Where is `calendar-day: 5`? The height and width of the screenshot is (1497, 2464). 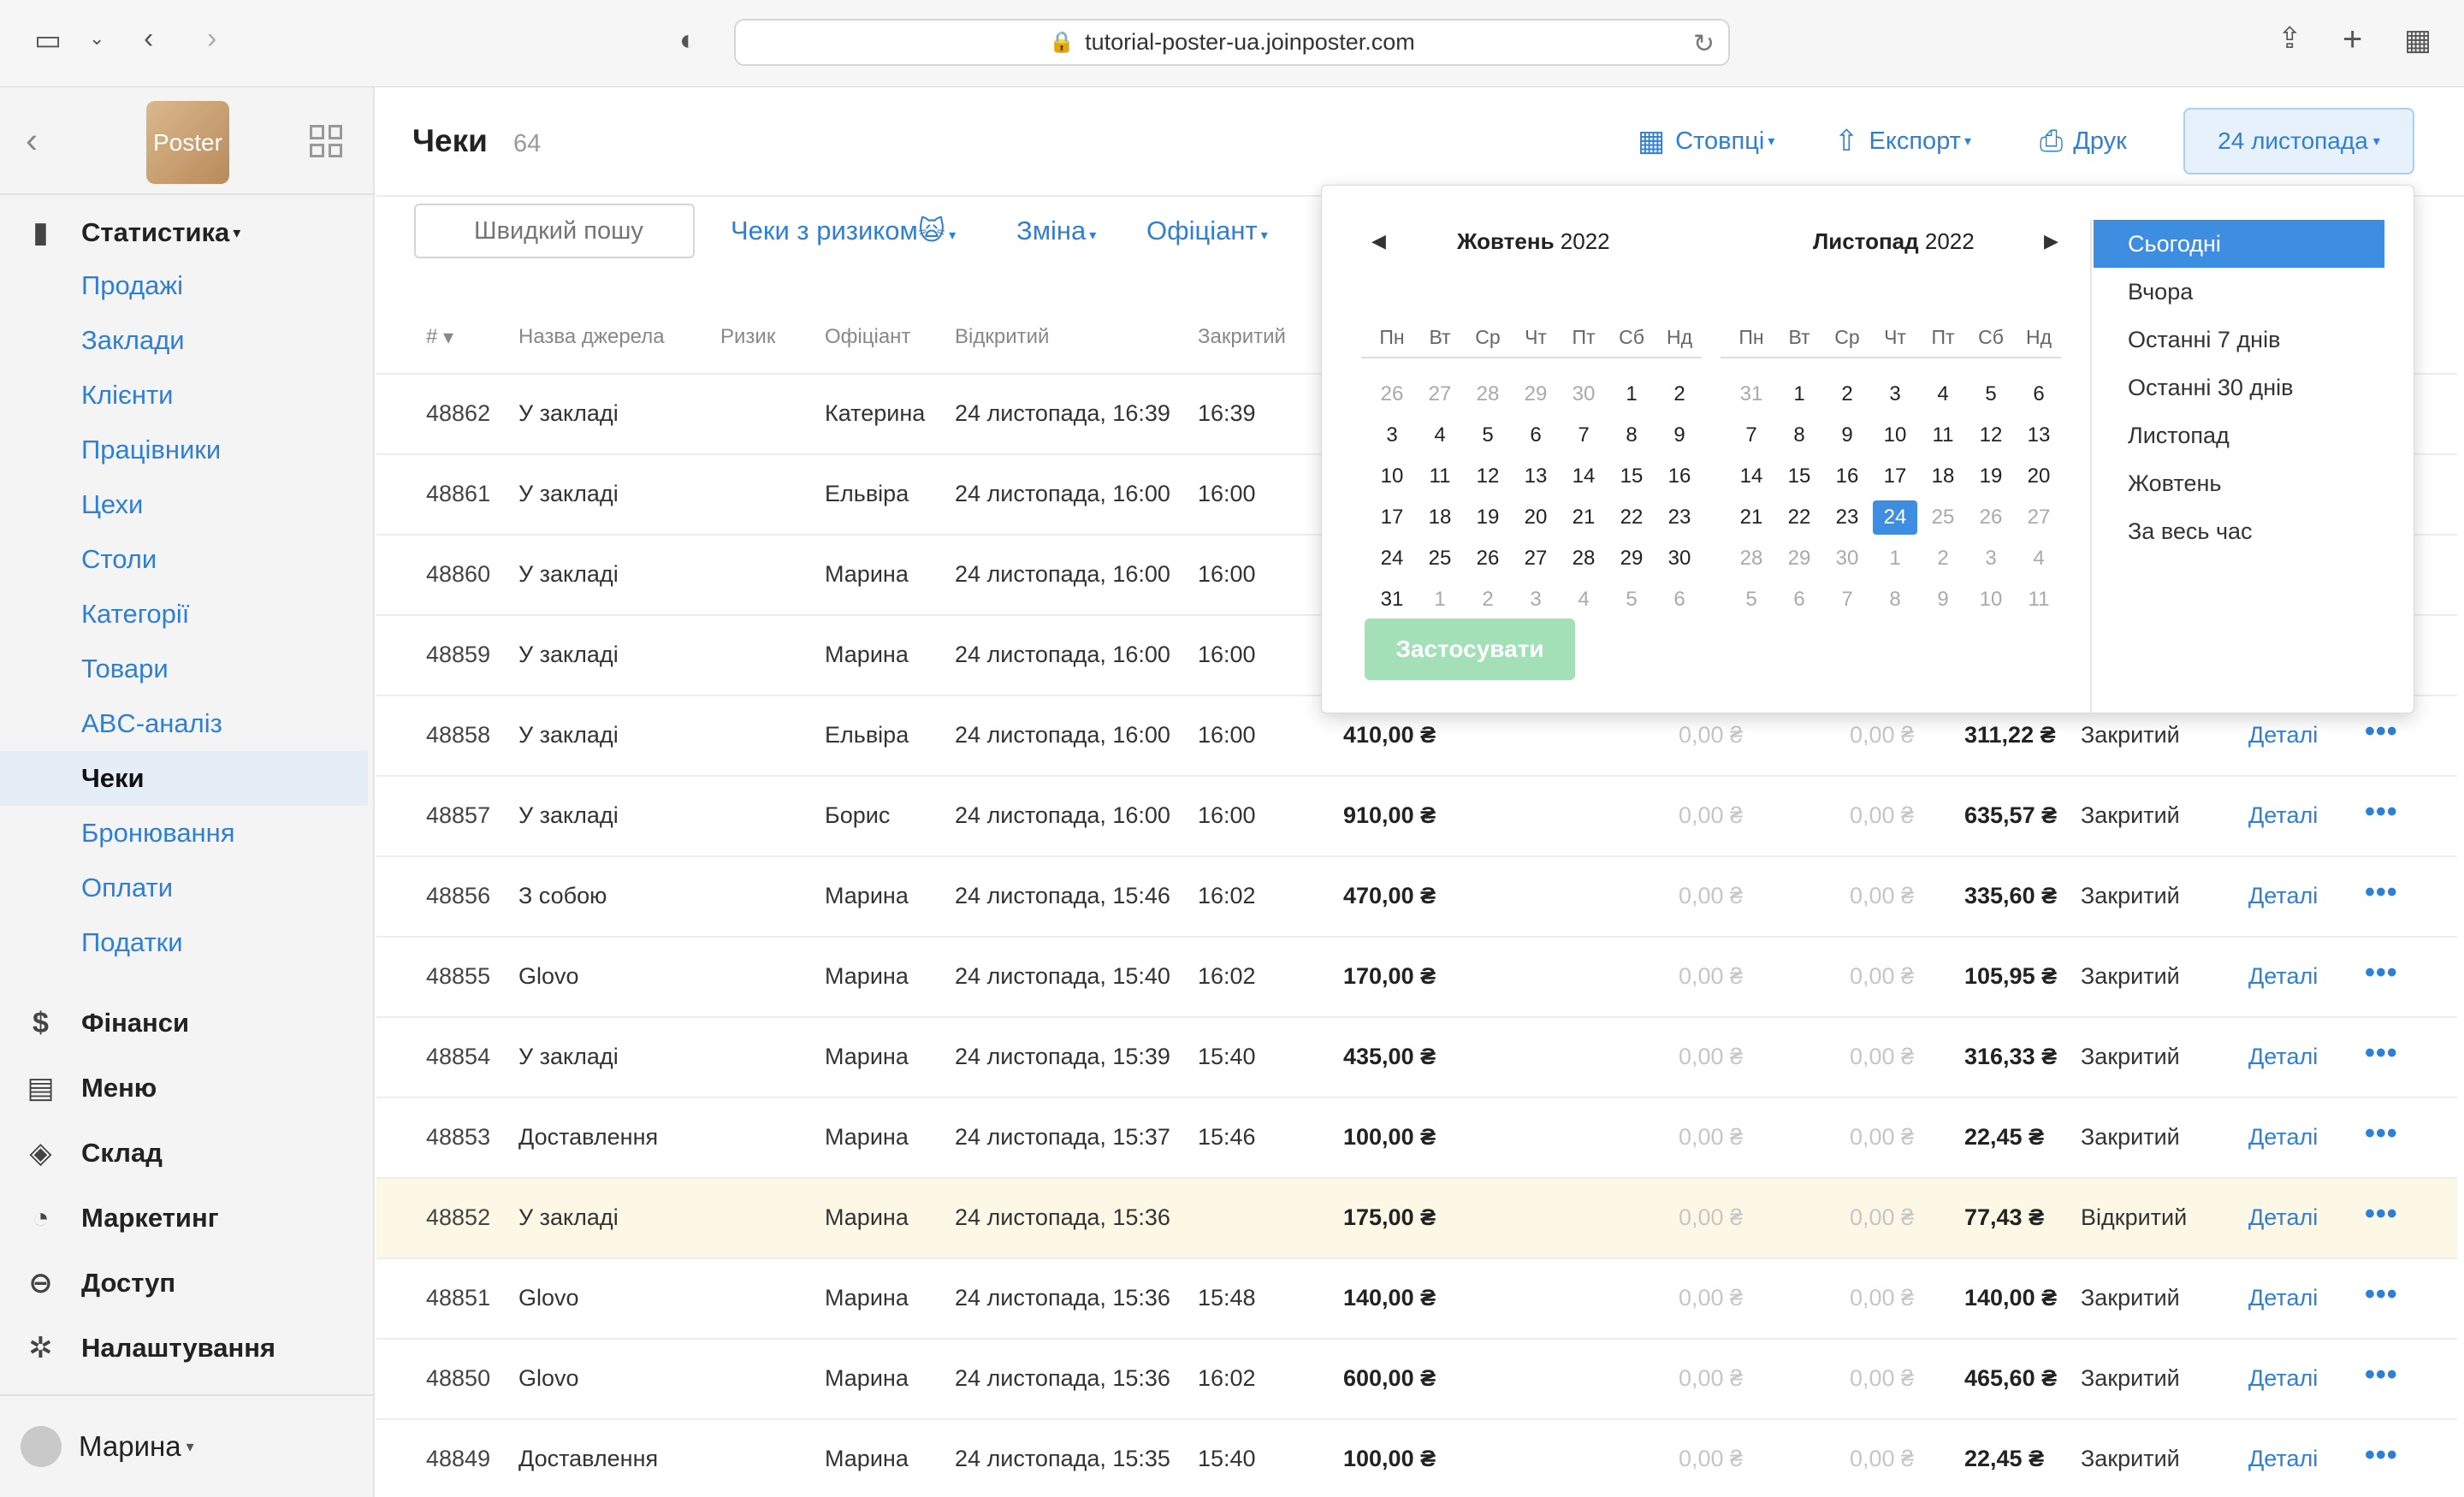 calendar-day: 5 is located at coordinates (1991, 394).